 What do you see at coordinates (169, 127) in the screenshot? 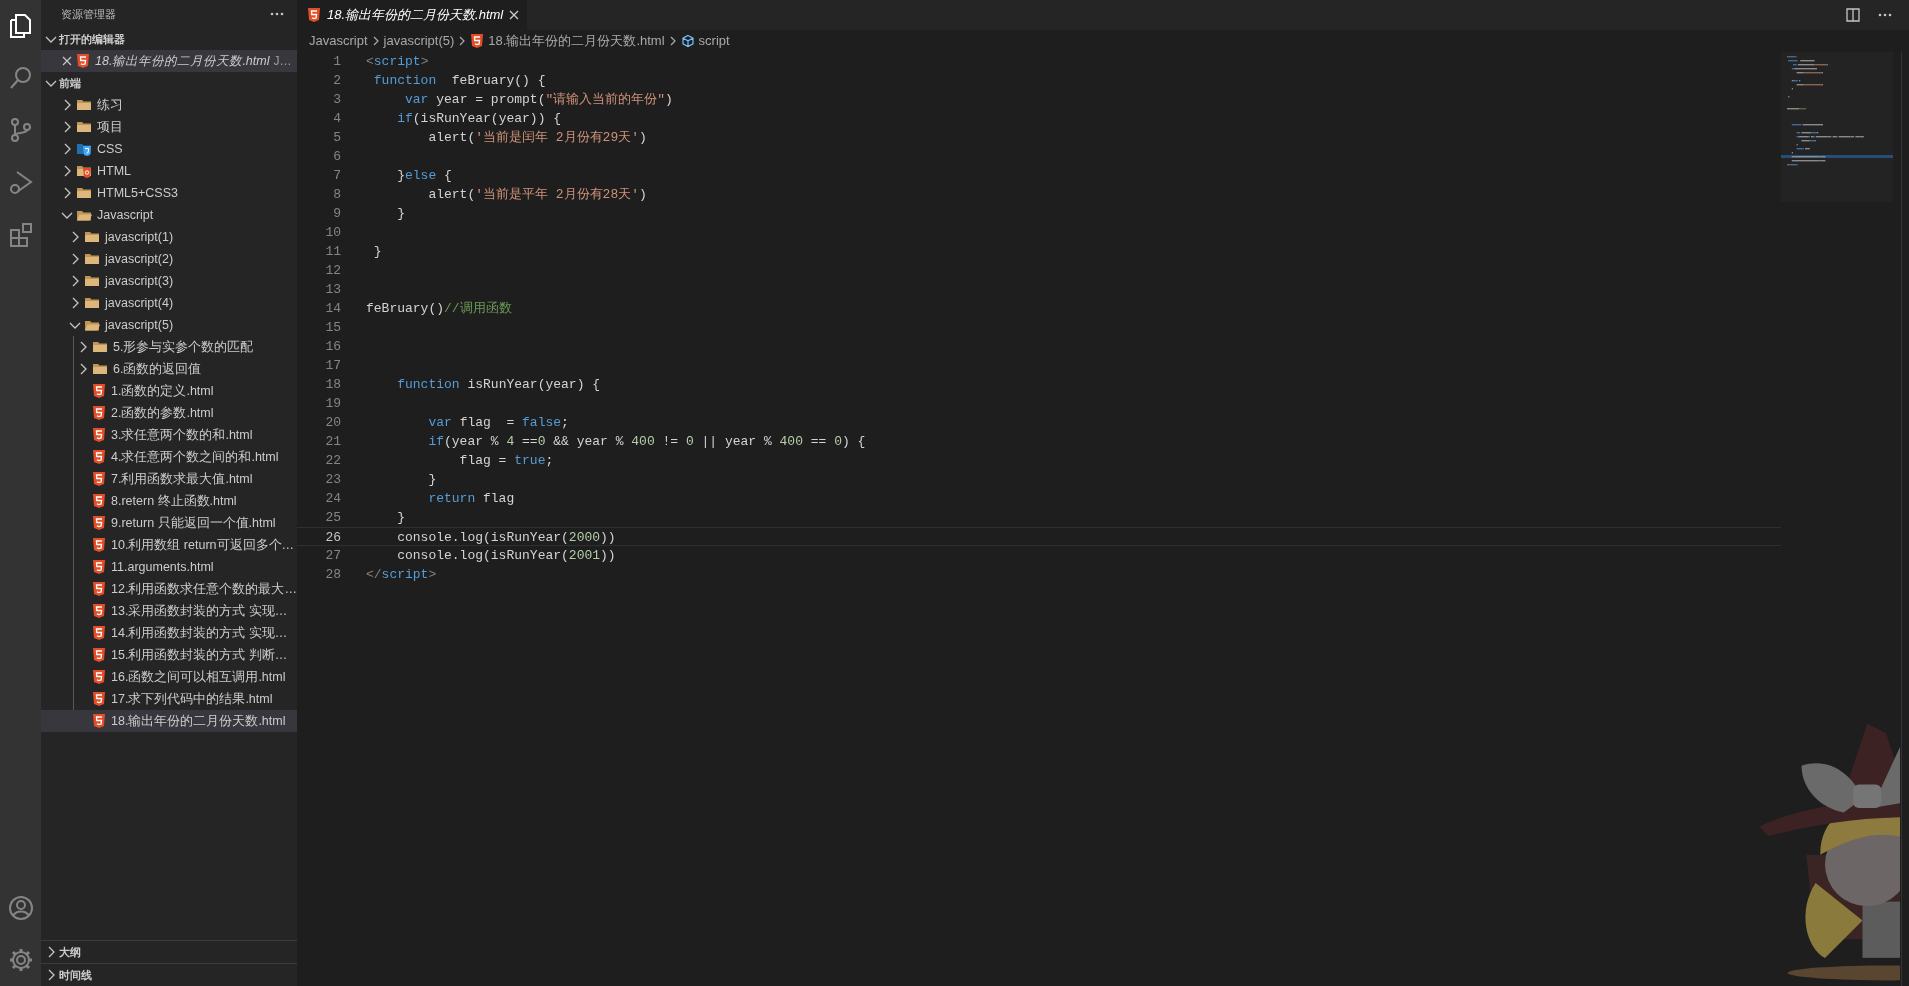
I see `folder-item: 项目` at bounding box center [169, 127].